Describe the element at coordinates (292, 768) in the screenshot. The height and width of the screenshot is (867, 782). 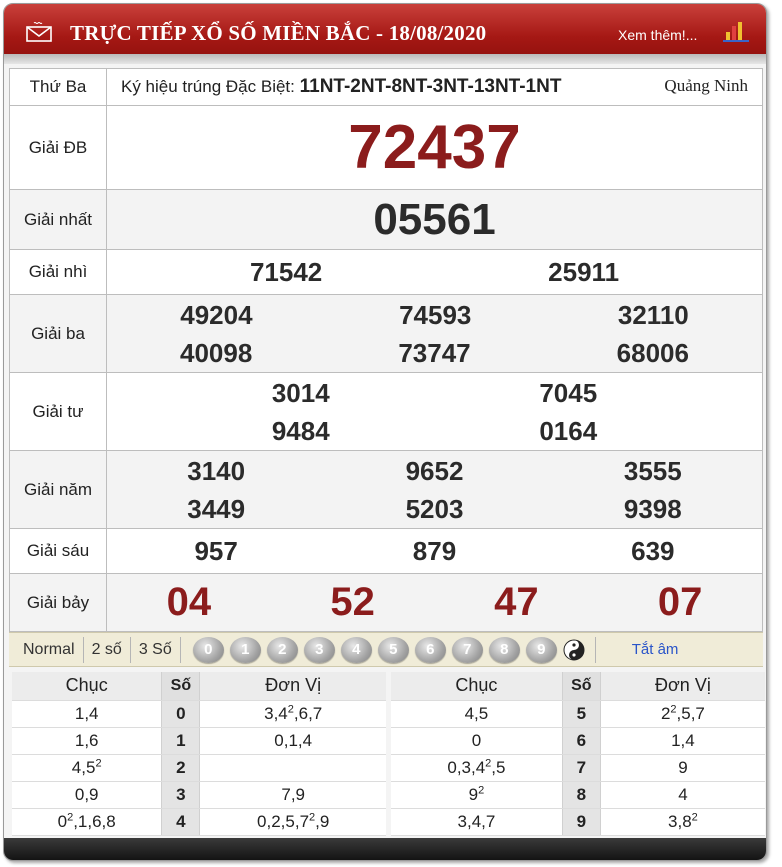
I see `loto-donvi-cell` at that location.